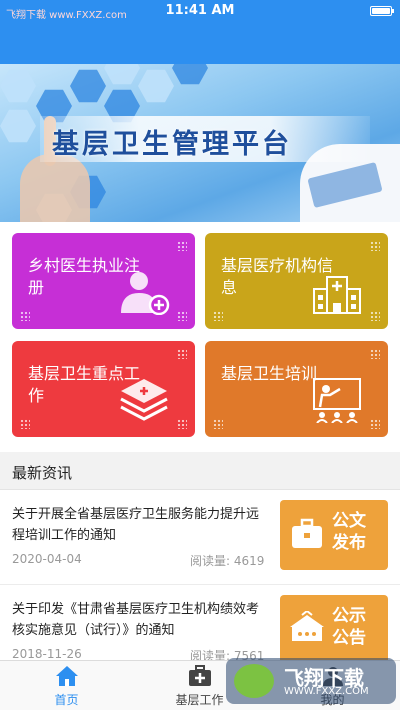  Describe the element at coordinates (103, 389) in the screenshot. I see `card-key-work: 基层卫生重点工作` at that location.